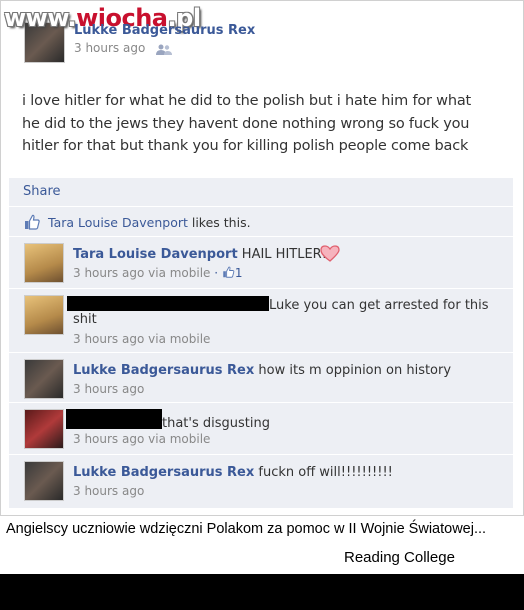 This screenshot has width=524, height=610. What do you see at coordinates (399, 557) in the screenshot?
I see `college-label: Reading College` at bounding box center [399, 557].